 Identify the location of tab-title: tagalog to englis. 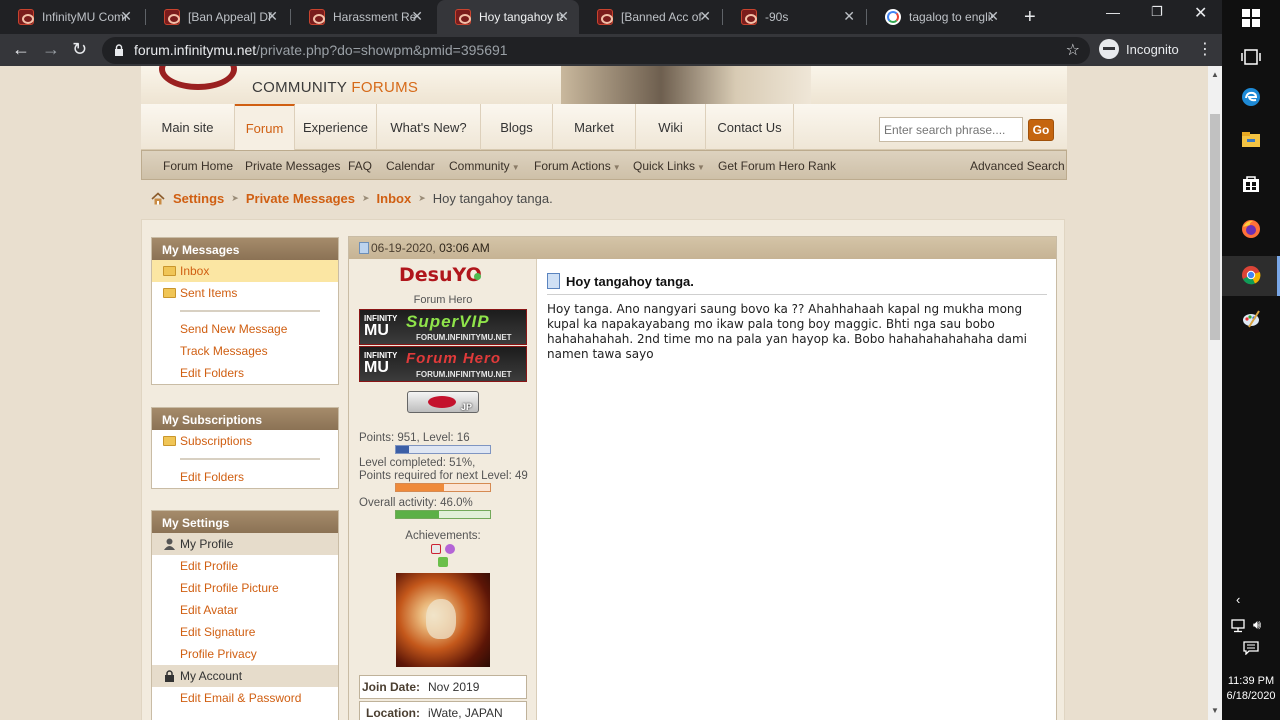
(951, 17).